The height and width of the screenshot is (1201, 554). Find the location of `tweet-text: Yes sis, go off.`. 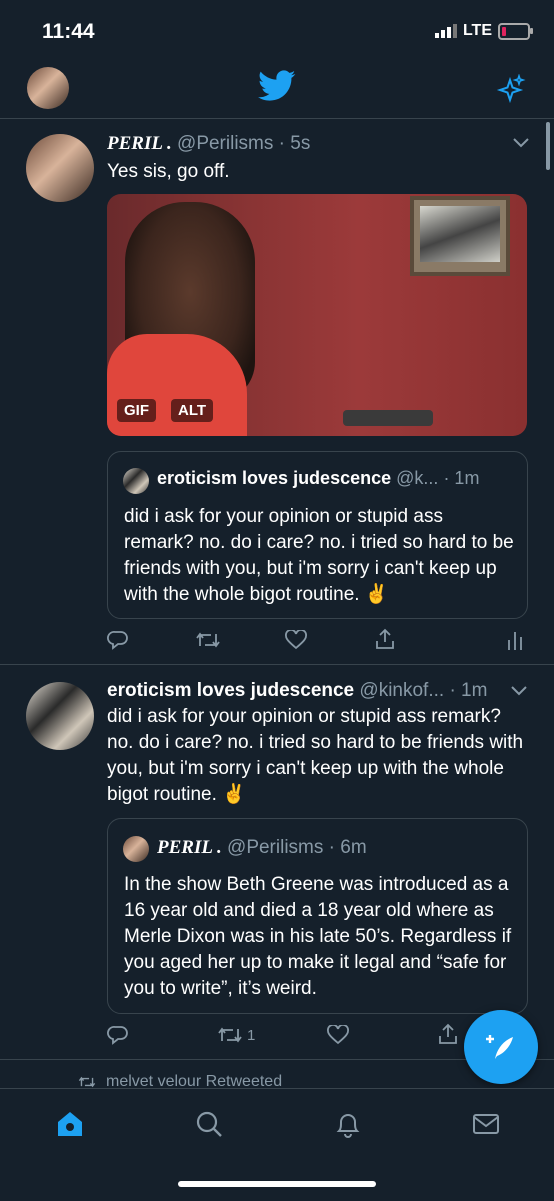

tweet-text: Yes sis, go off. is located at coordinates (168, 171).